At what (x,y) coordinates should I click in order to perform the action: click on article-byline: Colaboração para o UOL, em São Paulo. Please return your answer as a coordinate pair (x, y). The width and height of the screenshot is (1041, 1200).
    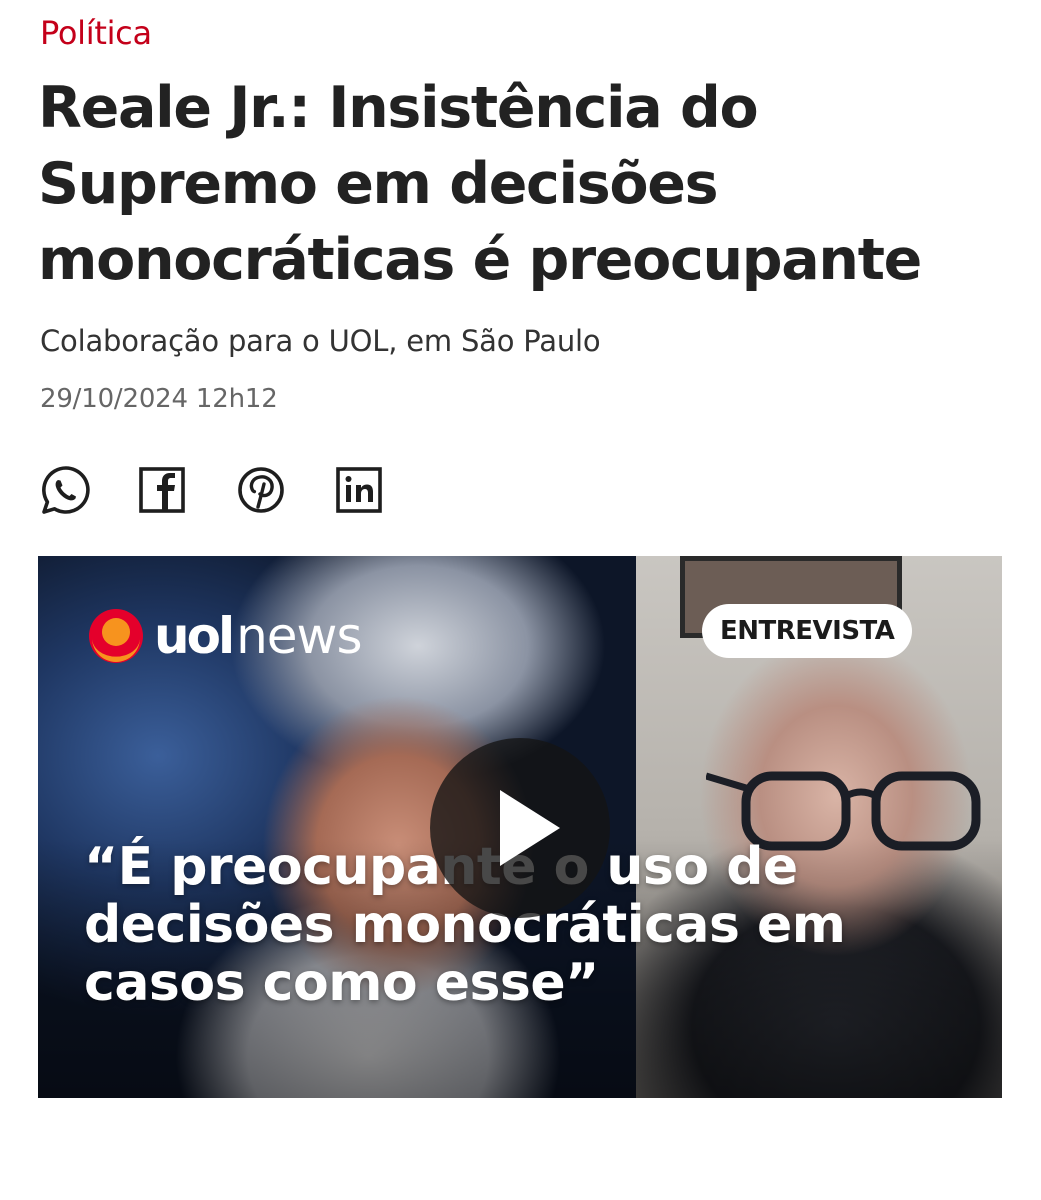
    Looking at the image, I should click on (320, 341).